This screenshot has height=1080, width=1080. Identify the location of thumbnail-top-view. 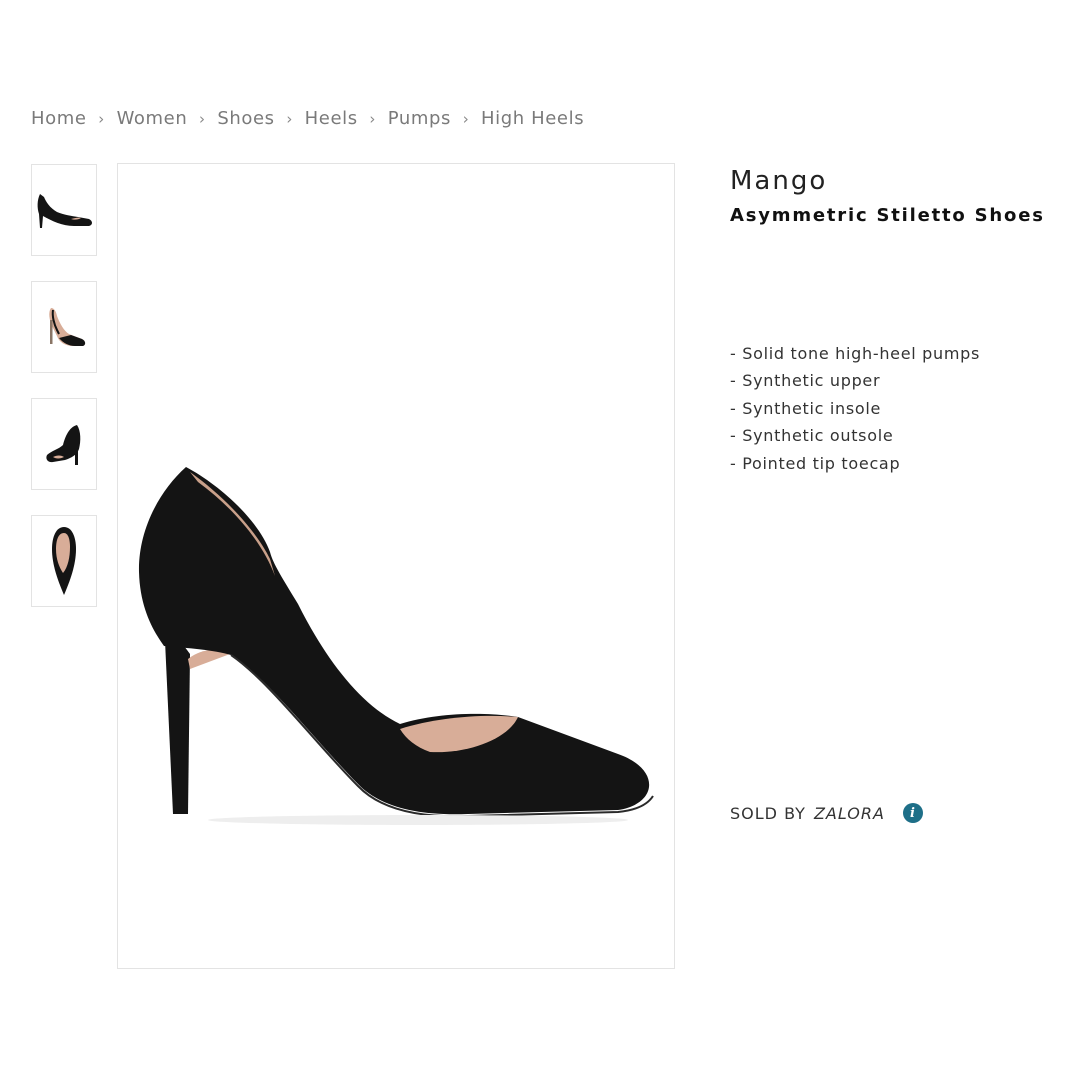
(64, 561).